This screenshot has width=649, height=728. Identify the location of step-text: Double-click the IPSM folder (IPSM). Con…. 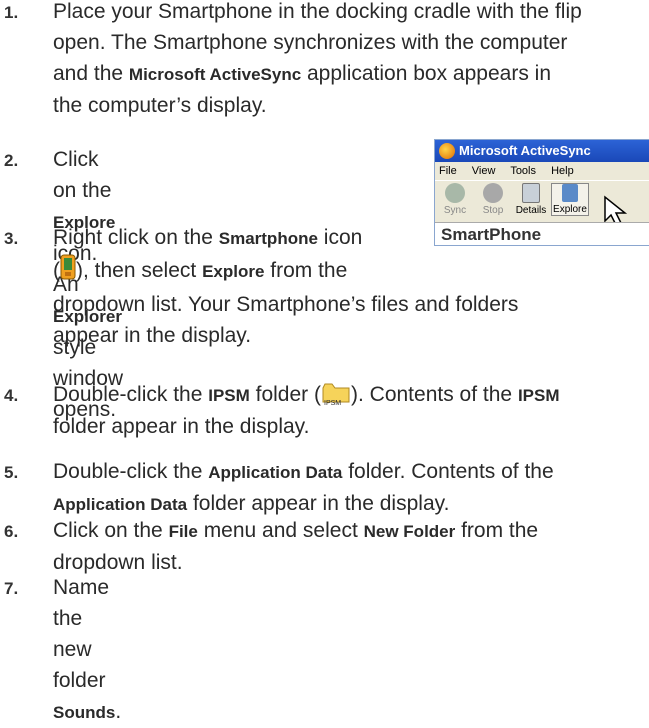
(306, 410).